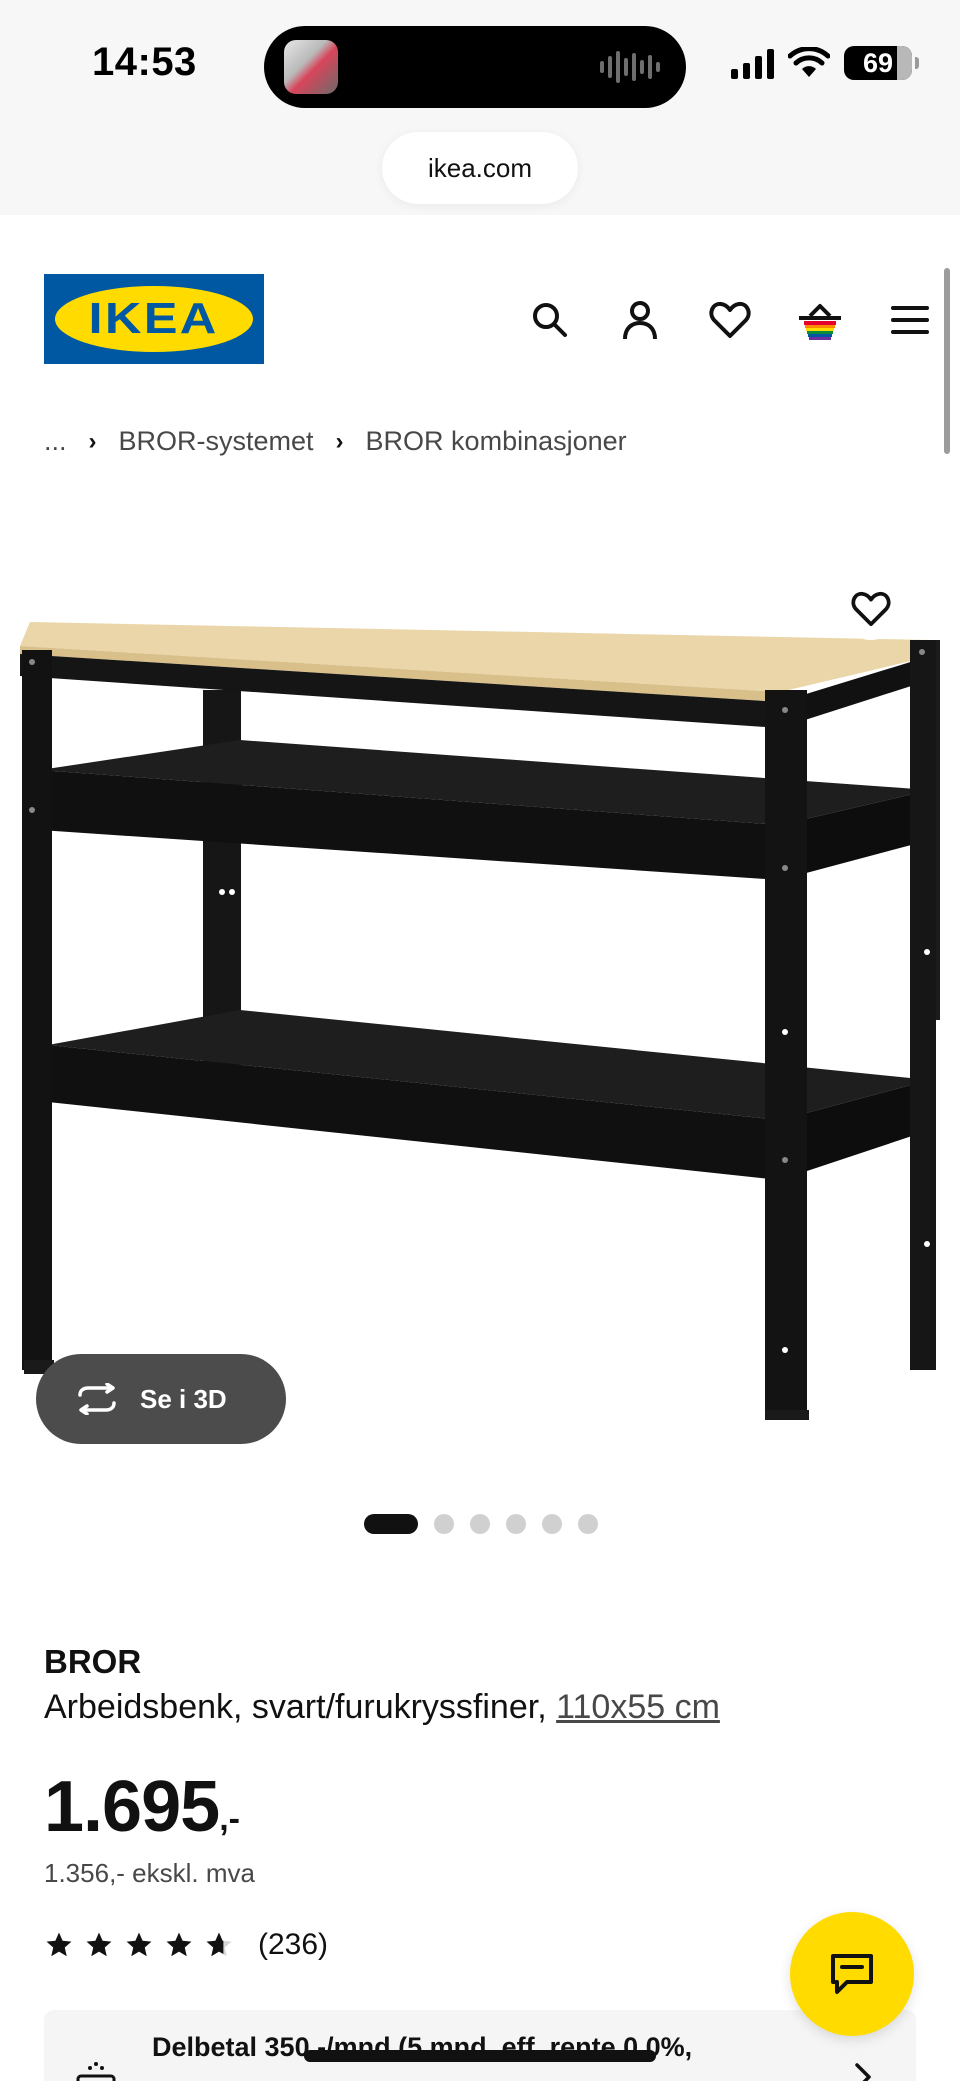 The height and width of the screenshot is (2081, 960). I want to click on menu-icon, so click(910, 320).